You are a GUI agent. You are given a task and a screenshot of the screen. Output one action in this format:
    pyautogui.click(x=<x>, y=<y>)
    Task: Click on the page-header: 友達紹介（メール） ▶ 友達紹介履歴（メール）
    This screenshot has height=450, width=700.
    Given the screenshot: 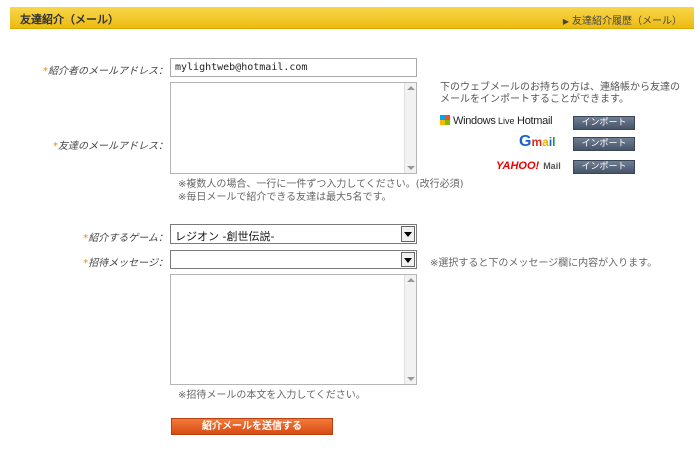 What is the action you would take?
    pyautogui.click(x=352, y=18)
    